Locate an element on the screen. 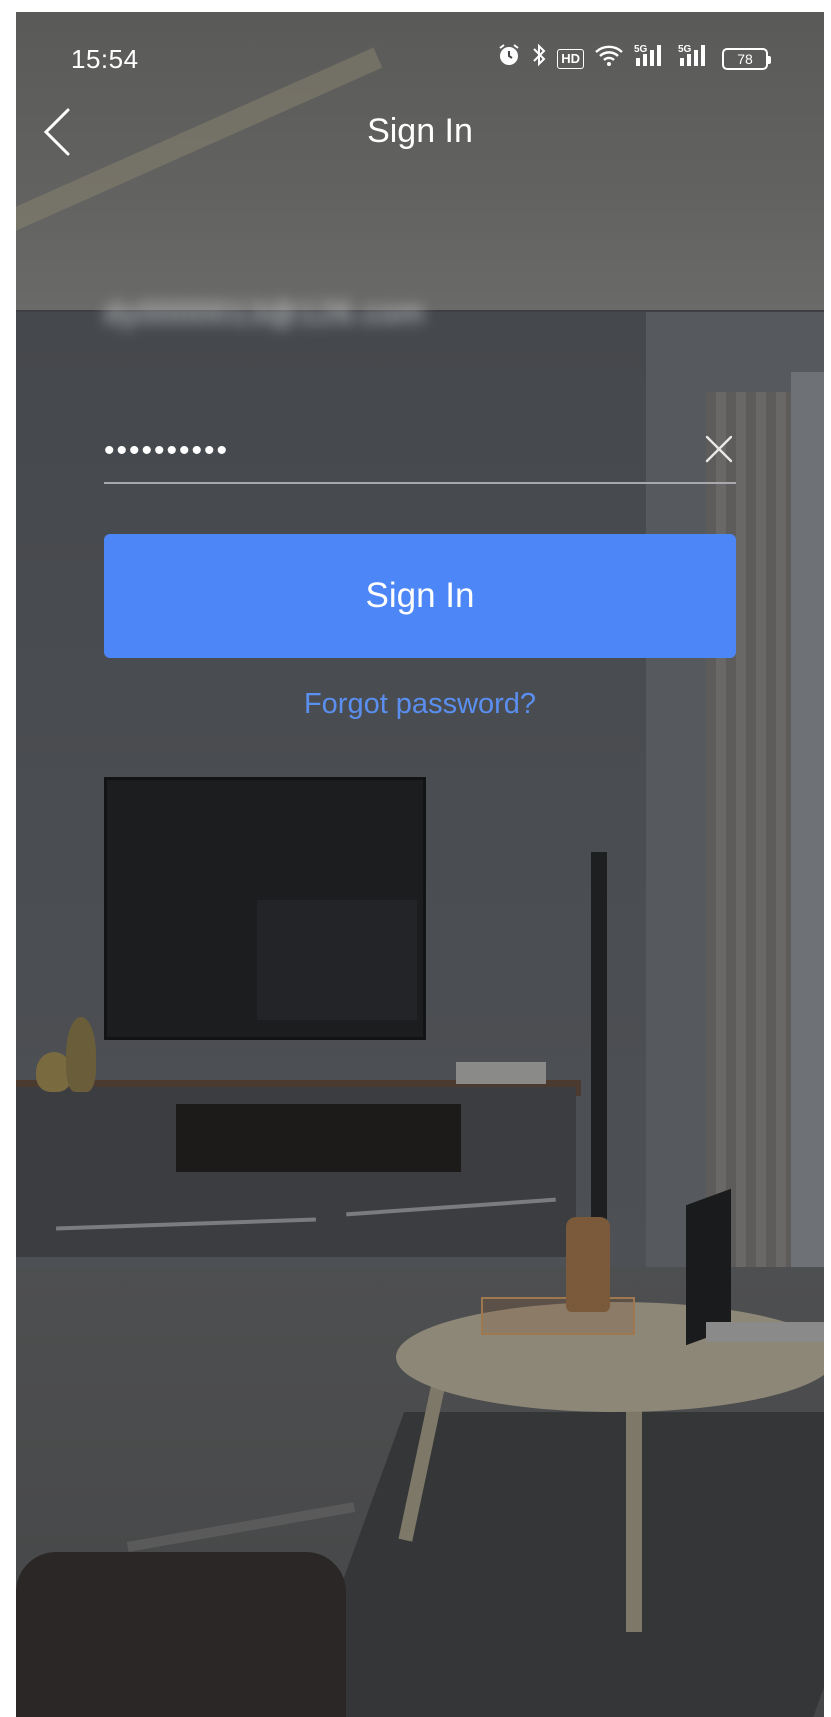  top-bar: Sign In is located at coordinates (420, 130).